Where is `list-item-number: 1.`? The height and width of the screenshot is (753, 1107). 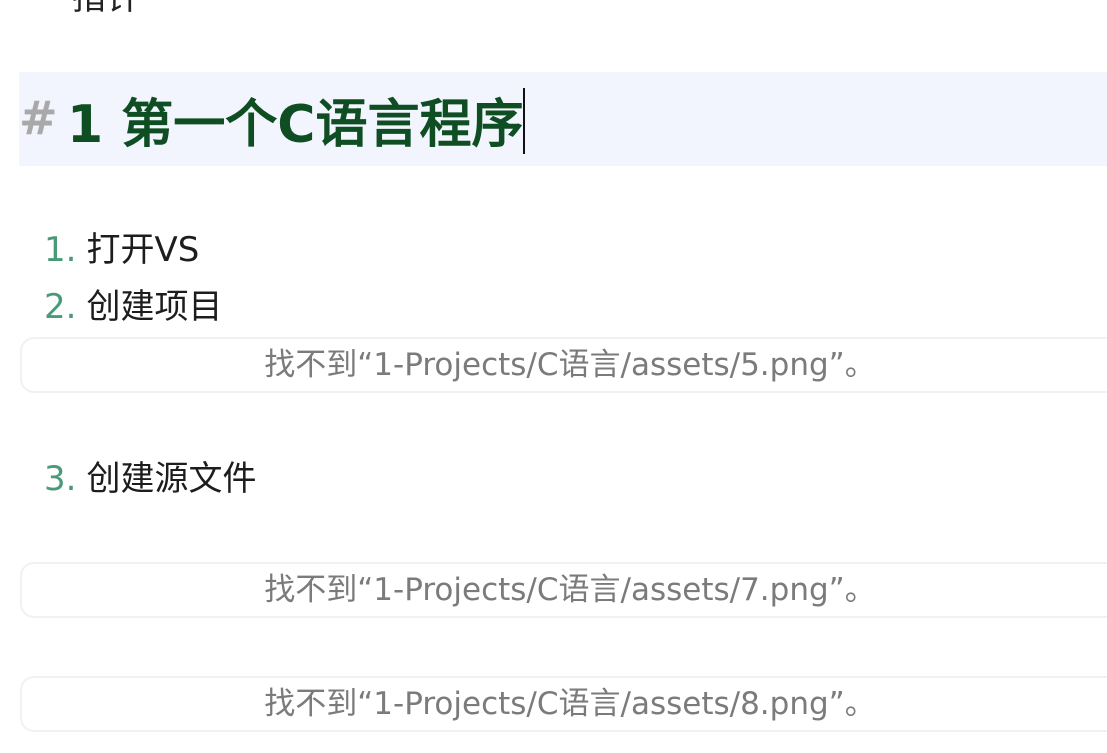
list-item-number: 1. is located at coordinates (60, 250).